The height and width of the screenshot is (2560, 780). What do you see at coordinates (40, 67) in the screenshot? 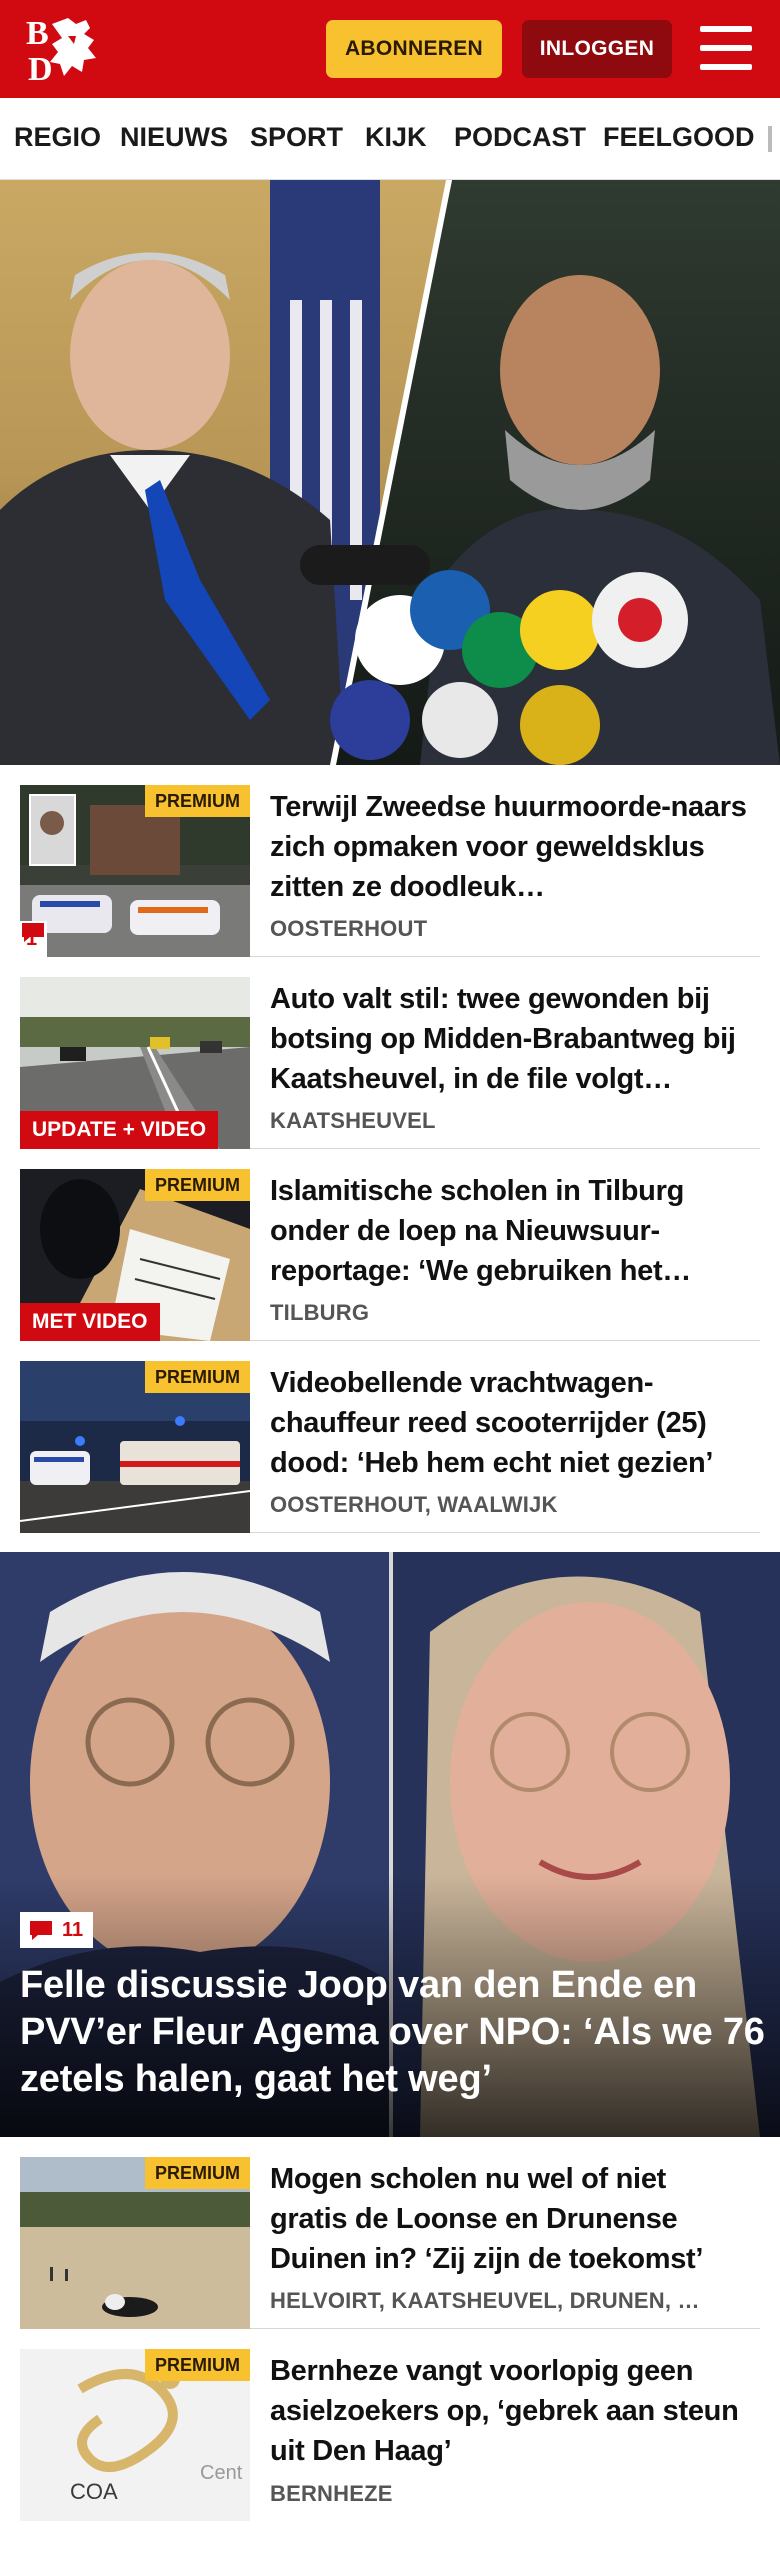
I see `logo-letter-d: D` at bounding box center [40, 67].